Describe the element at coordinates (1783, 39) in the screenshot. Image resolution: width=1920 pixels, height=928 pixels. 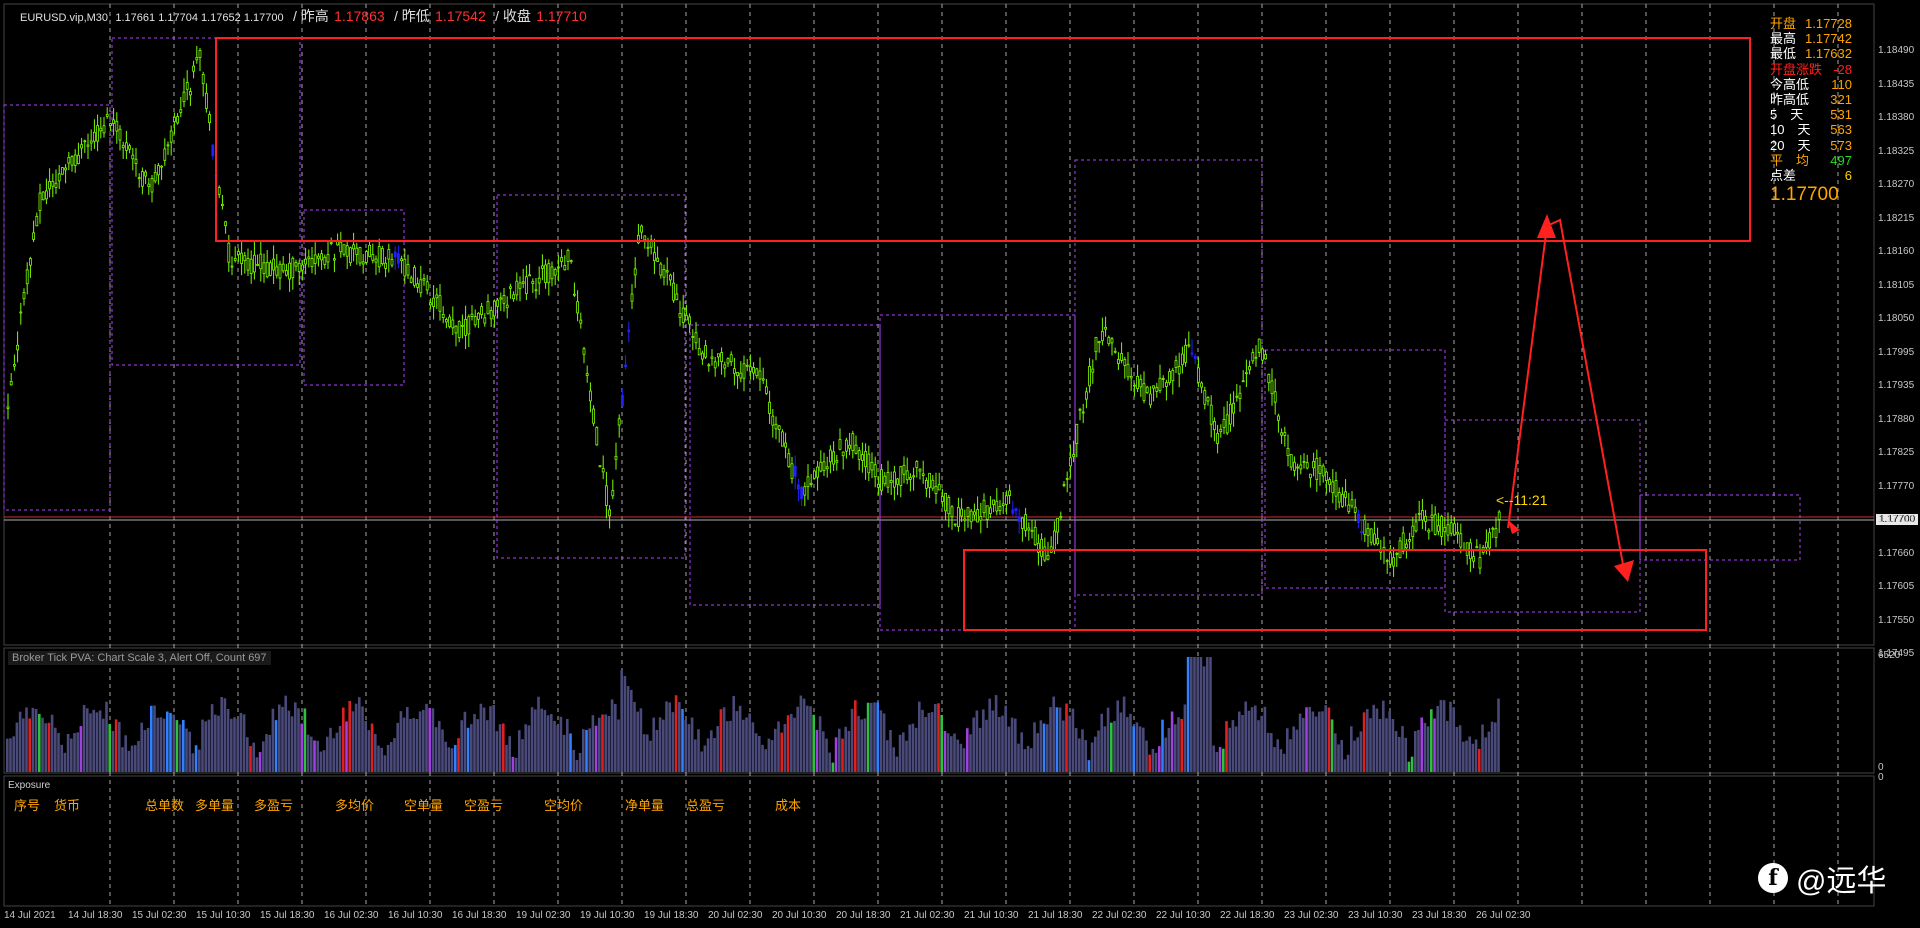
I see `stats-label: 最高` at that location.